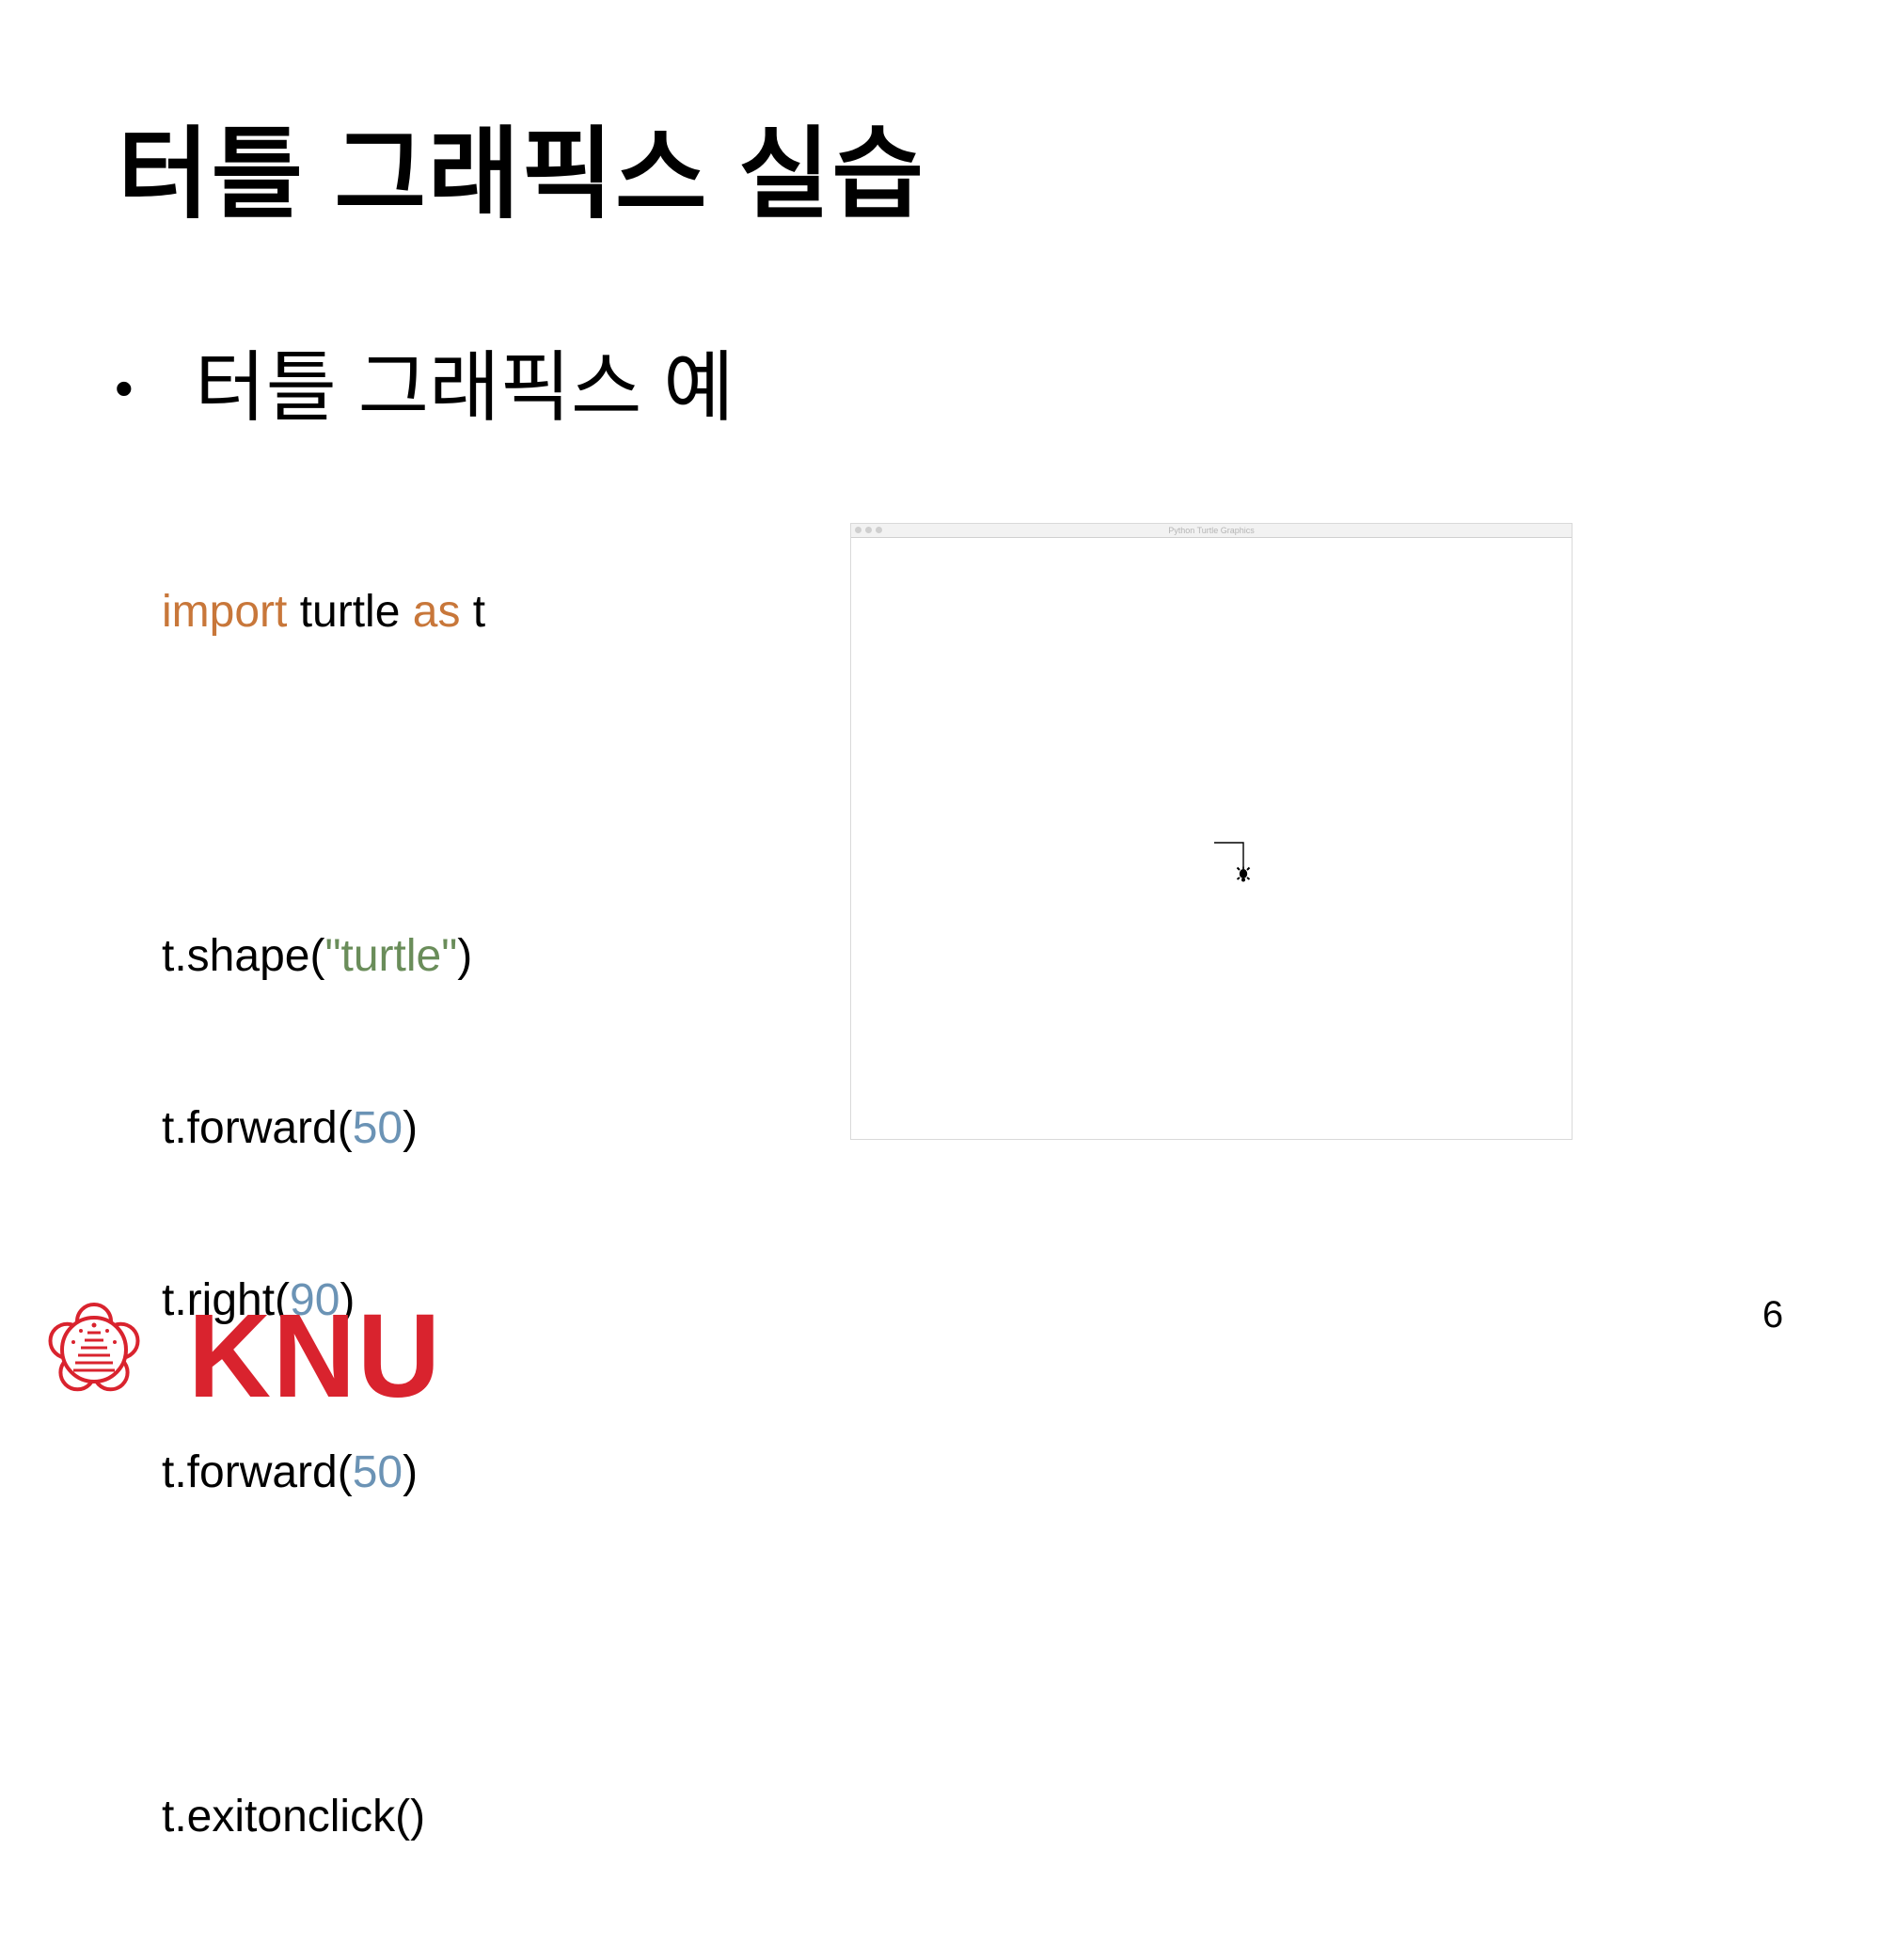 The image size is (1881, 1960). Describe the element at coordinates (522, 175) in the screenshot. I see `slide-title: 터틀 그래픽스 실습` at that location.